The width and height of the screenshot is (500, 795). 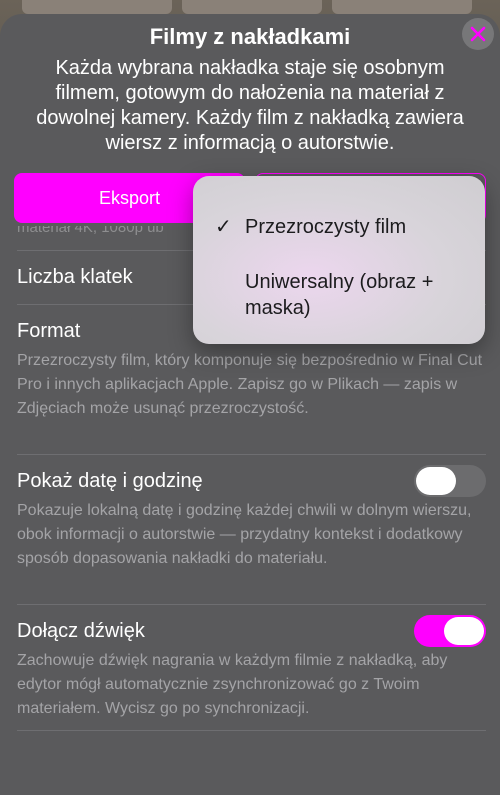 I want to click on sheet-title: Filmy z nakładkami, so click(x=250, y=36).